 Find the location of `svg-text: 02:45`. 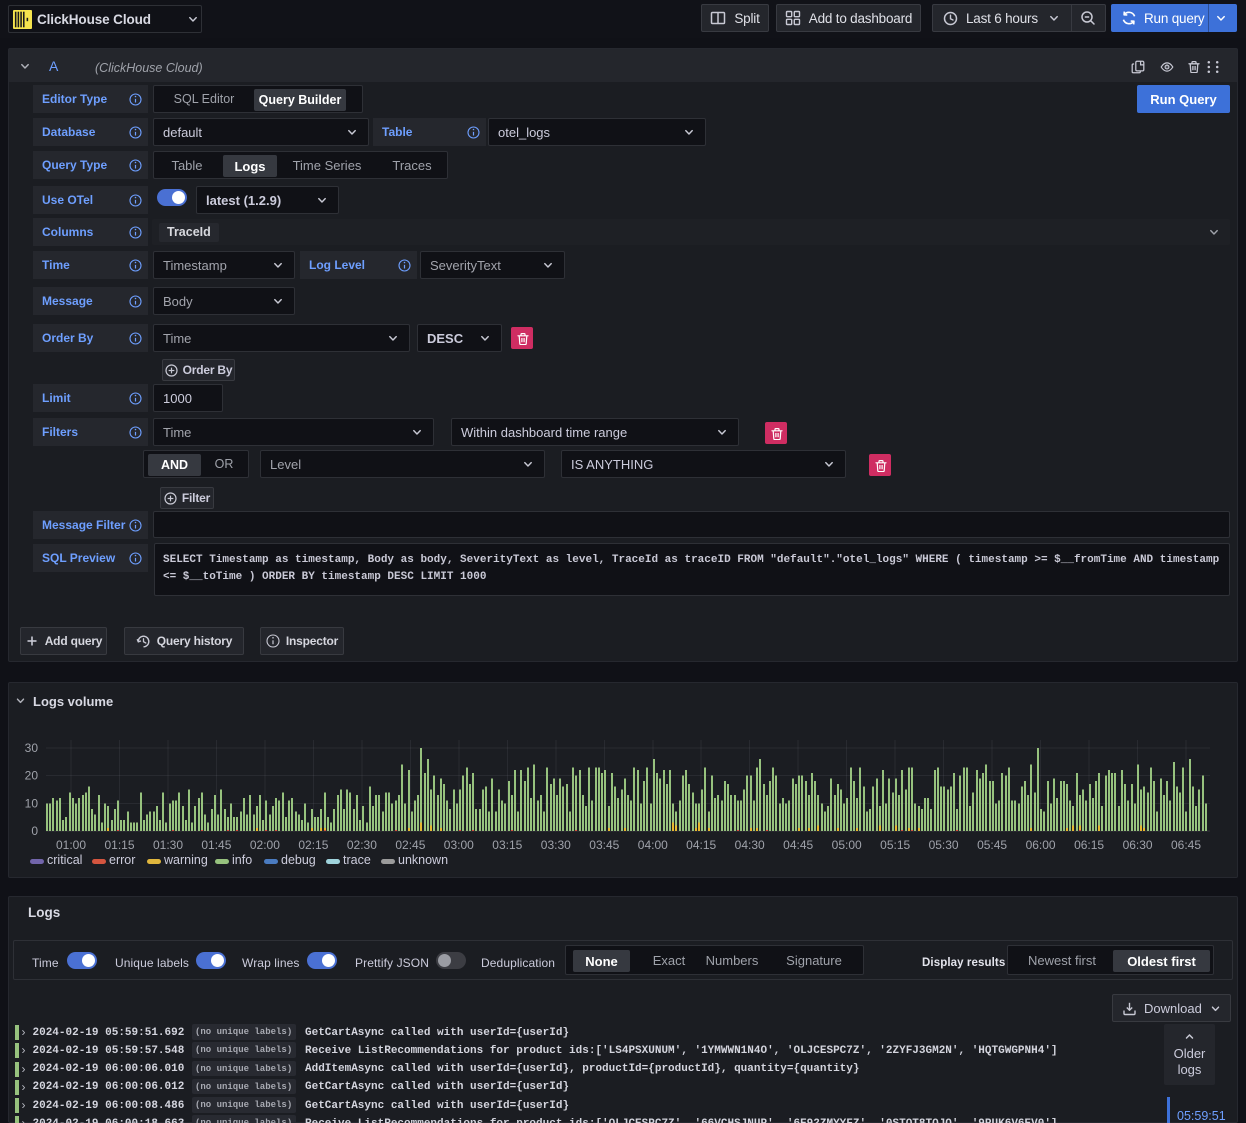

svg-text: 02:45 is located at coordinates (410, 845).